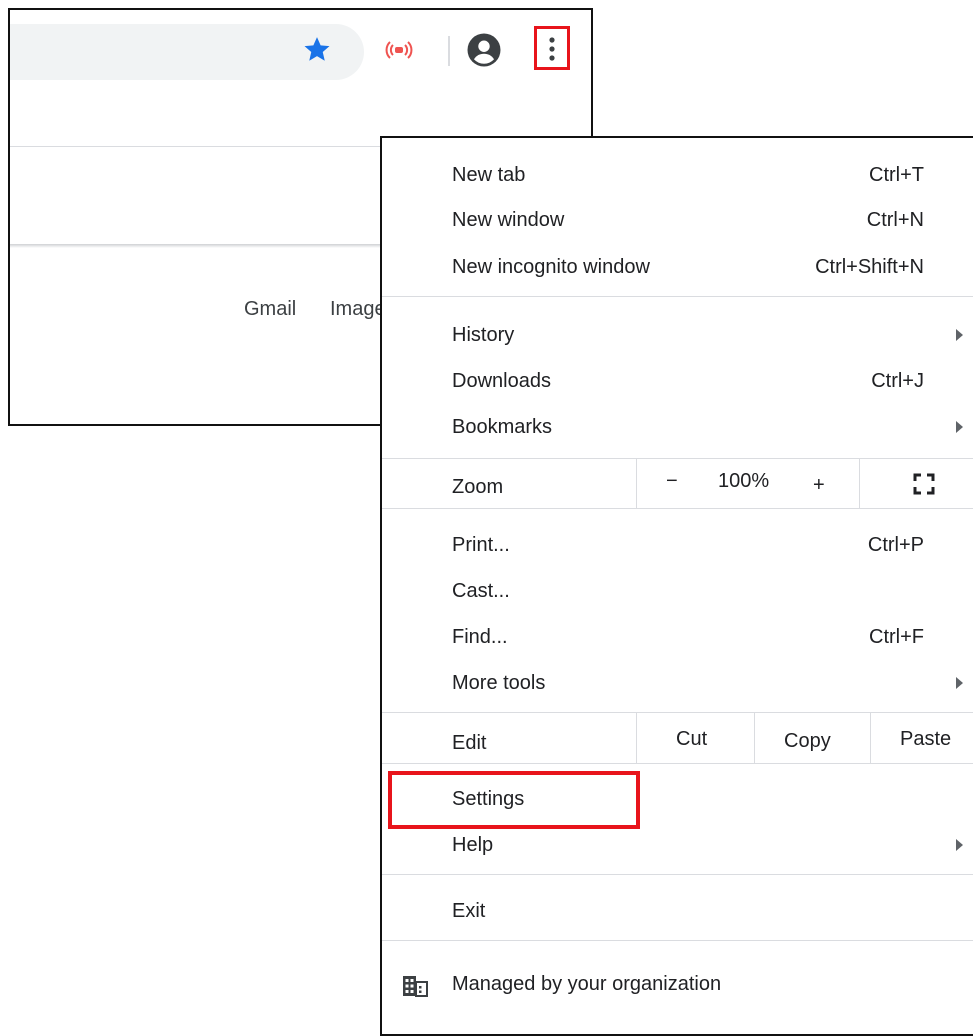 The height and width of the screenshot is (1036, 973). I want to click on browser-menu-button, so click(552, 48).